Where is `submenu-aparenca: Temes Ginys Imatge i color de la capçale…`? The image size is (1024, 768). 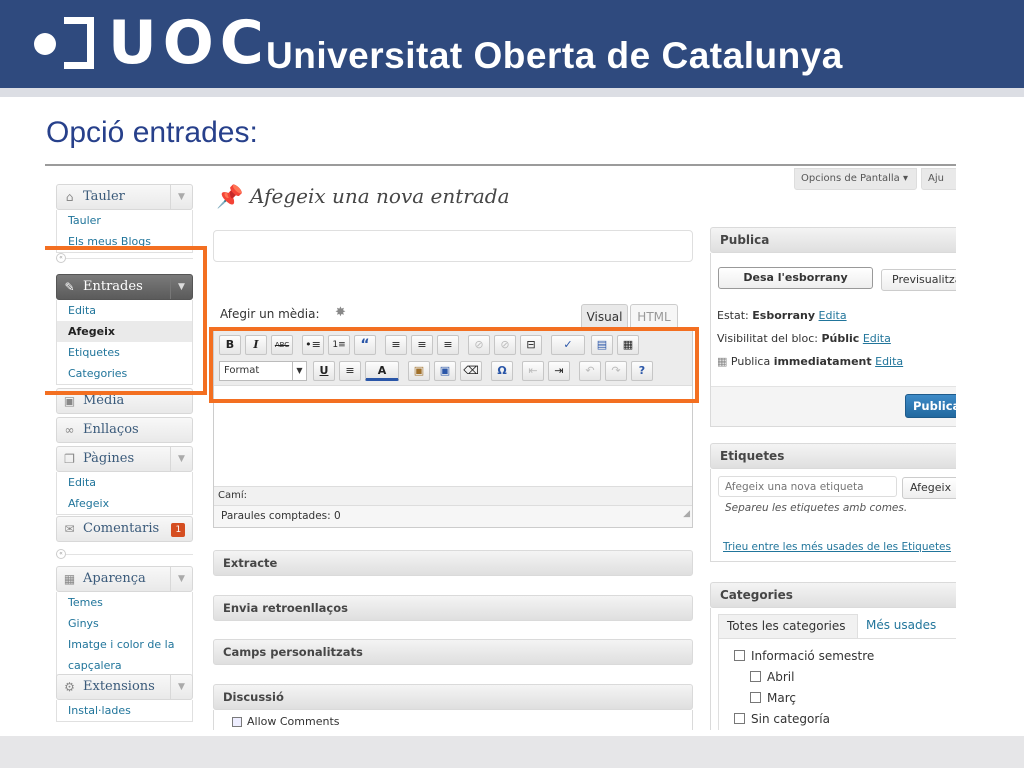 submenu-aparenca: Temes Ginys Imatge i color de la capçale… is located at coordinates (124, 634).